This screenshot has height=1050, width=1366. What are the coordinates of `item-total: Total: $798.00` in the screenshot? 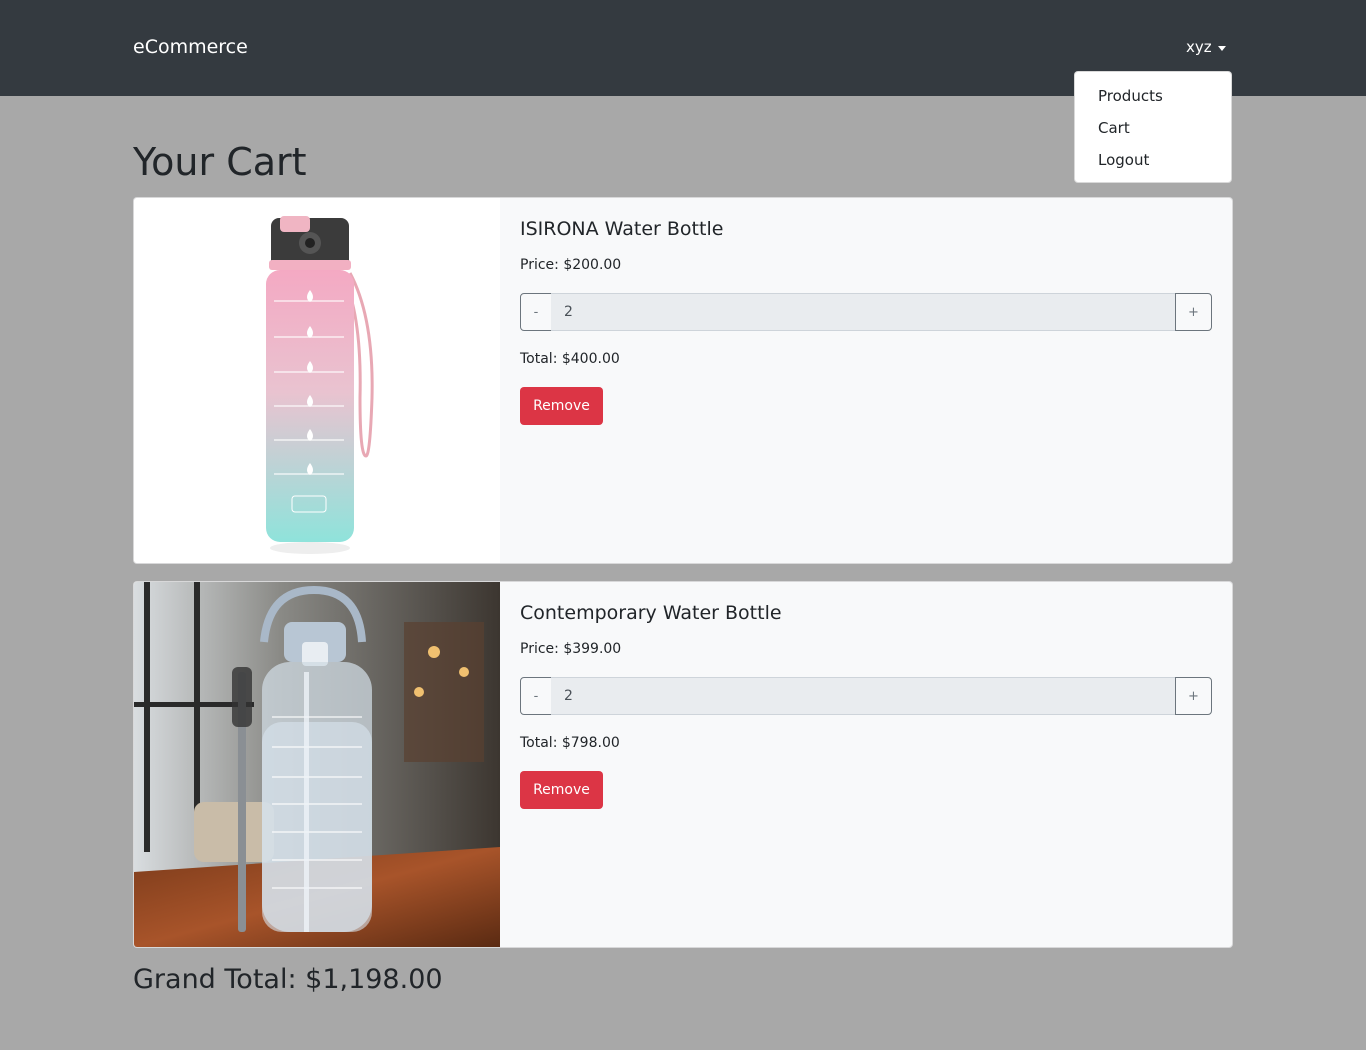 It's located at (570, 743).